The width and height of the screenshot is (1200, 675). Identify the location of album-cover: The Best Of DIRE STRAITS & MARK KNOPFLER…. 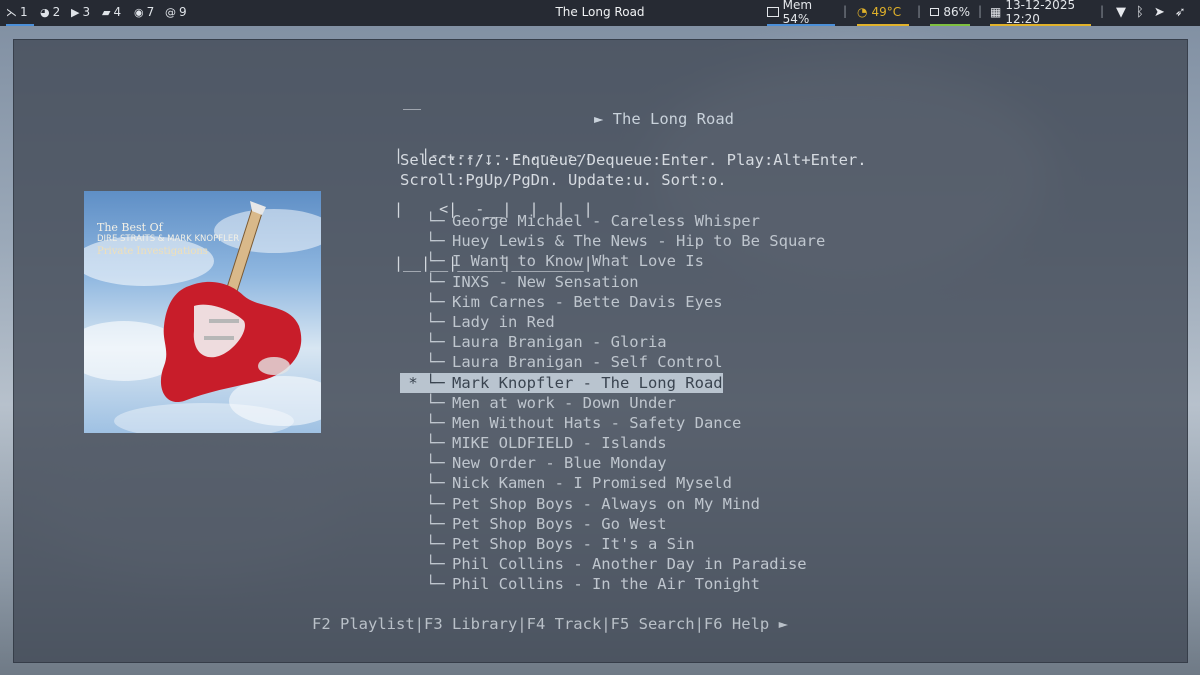
(202, 312).